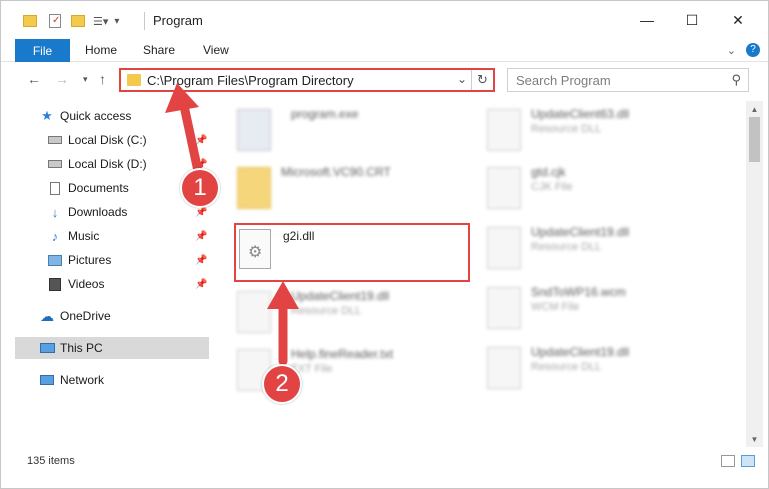 The image size is (769, 489). What do you see at coordinates (336, 172) in the screenshot?
I see `file-name: Microsoft.VC90.CRT` at bounding box center [336, 172].